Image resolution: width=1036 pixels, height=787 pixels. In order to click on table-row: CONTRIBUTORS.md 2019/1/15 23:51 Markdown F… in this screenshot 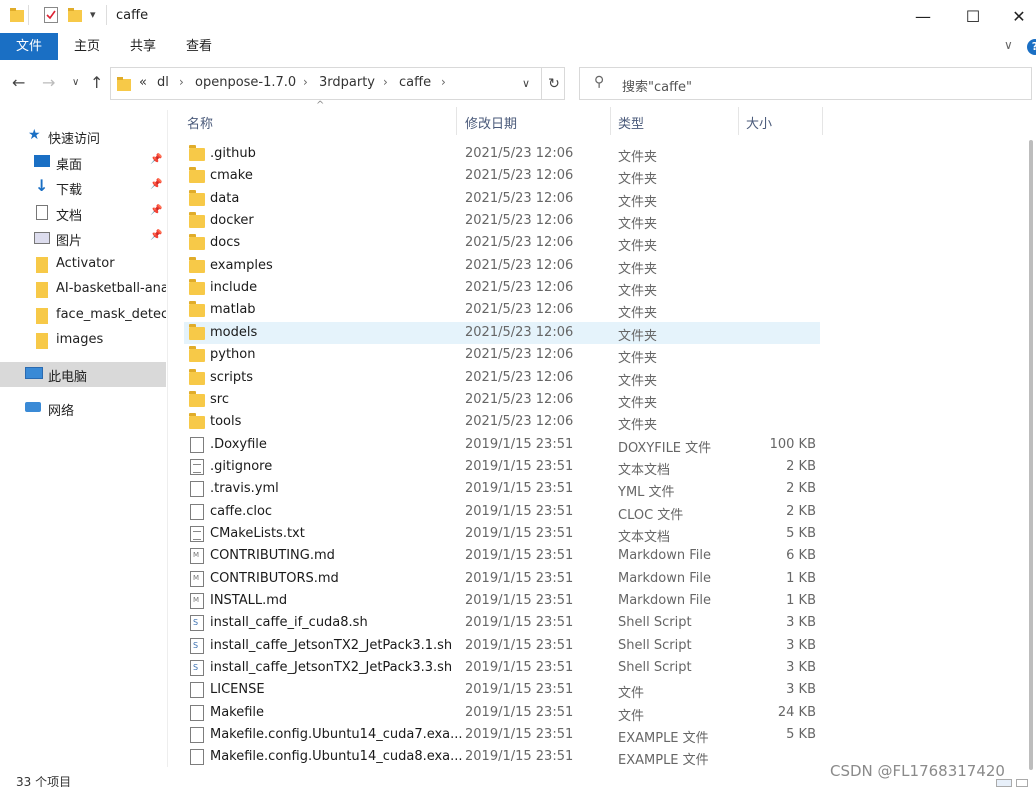, I will do `click(502, 579)`.